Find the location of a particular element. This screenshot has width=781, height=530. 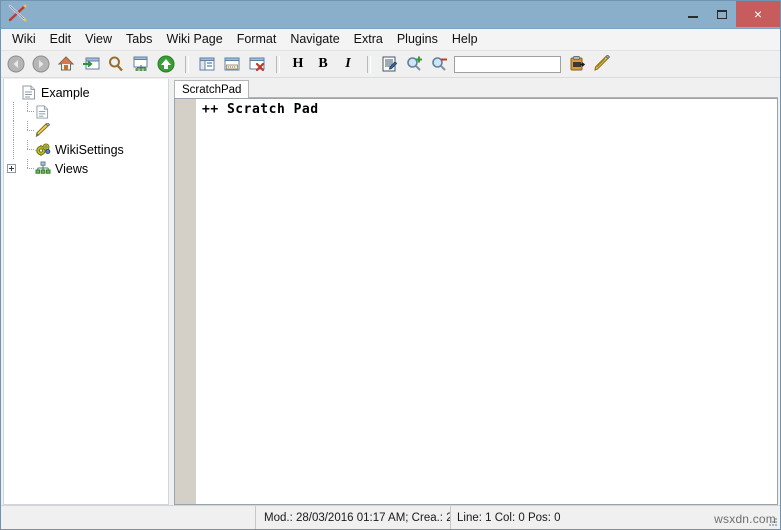

toggle-editor-icon is located at coordinates (232, 64).